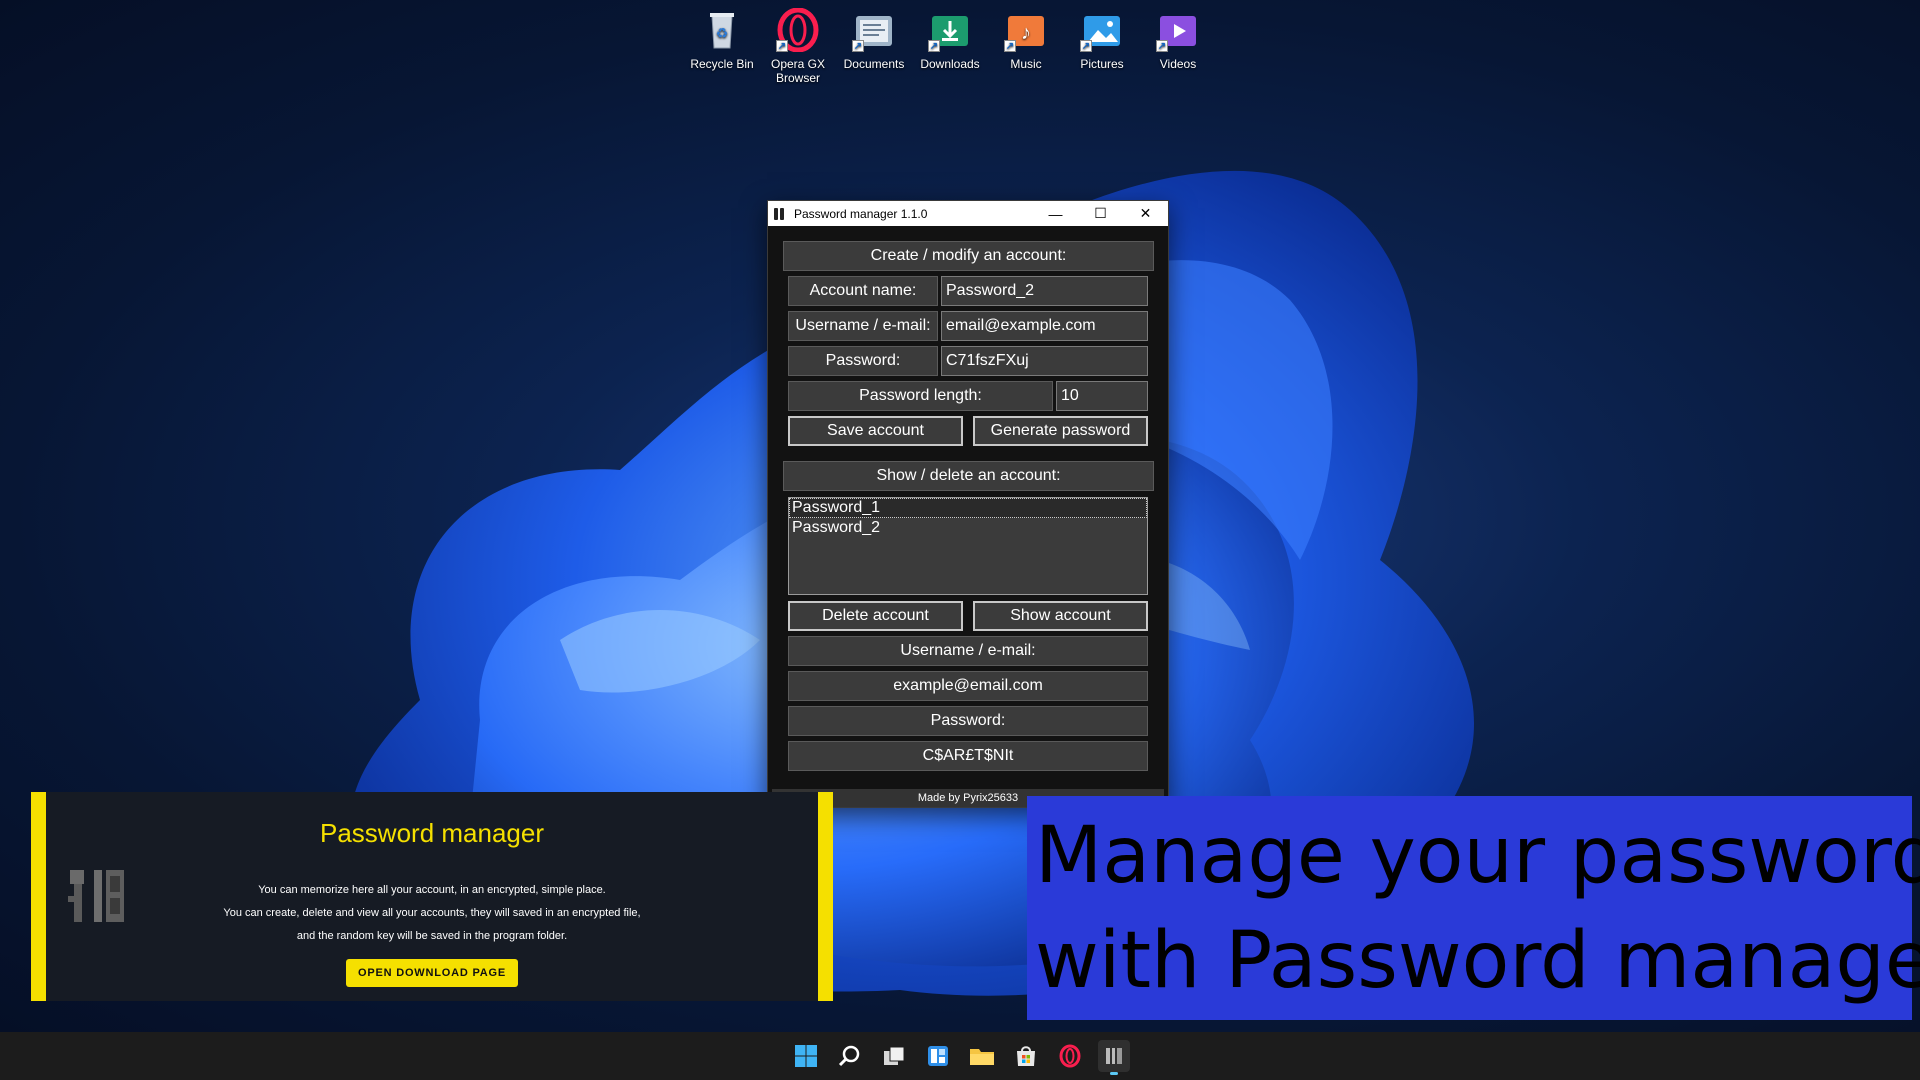 The height and width of the screenshot is (1080, 1920). Describe the element at coordinates (950, 30) in the screenshot. I see `downloads-folder-icon: ↗` at that location.